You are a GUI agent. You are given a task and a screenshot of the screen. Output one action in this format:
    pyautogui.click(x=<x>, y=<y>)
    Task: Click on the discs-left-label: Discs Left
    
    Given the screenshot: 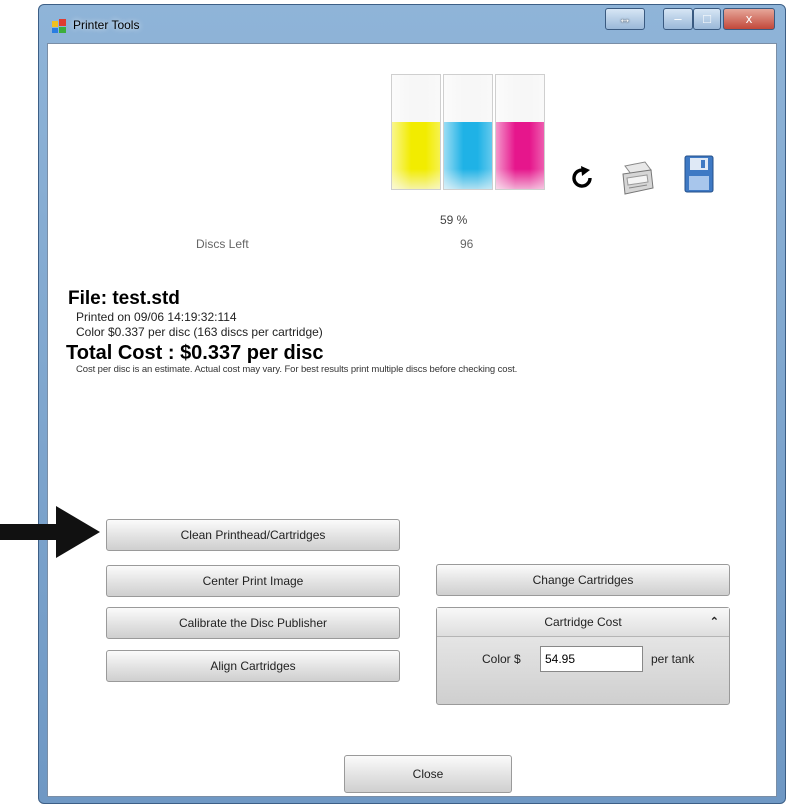 What is the action you would take?
    pyautogui.click(x=222, y=244)
    